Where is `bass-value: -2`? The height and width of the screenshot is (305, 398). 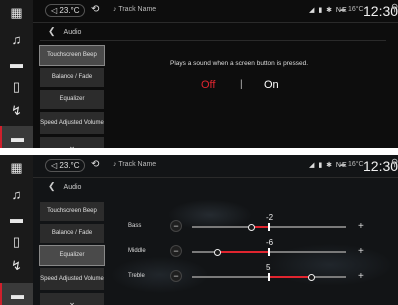
bass-value: -2 is located at coordinates (270, 217).